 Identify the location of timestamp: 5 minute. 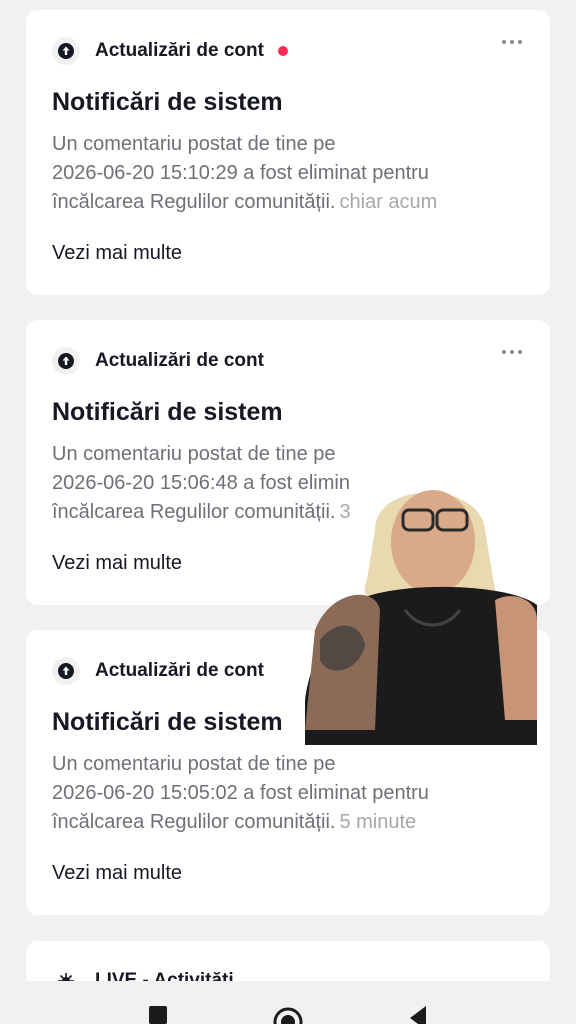
(378, 822).